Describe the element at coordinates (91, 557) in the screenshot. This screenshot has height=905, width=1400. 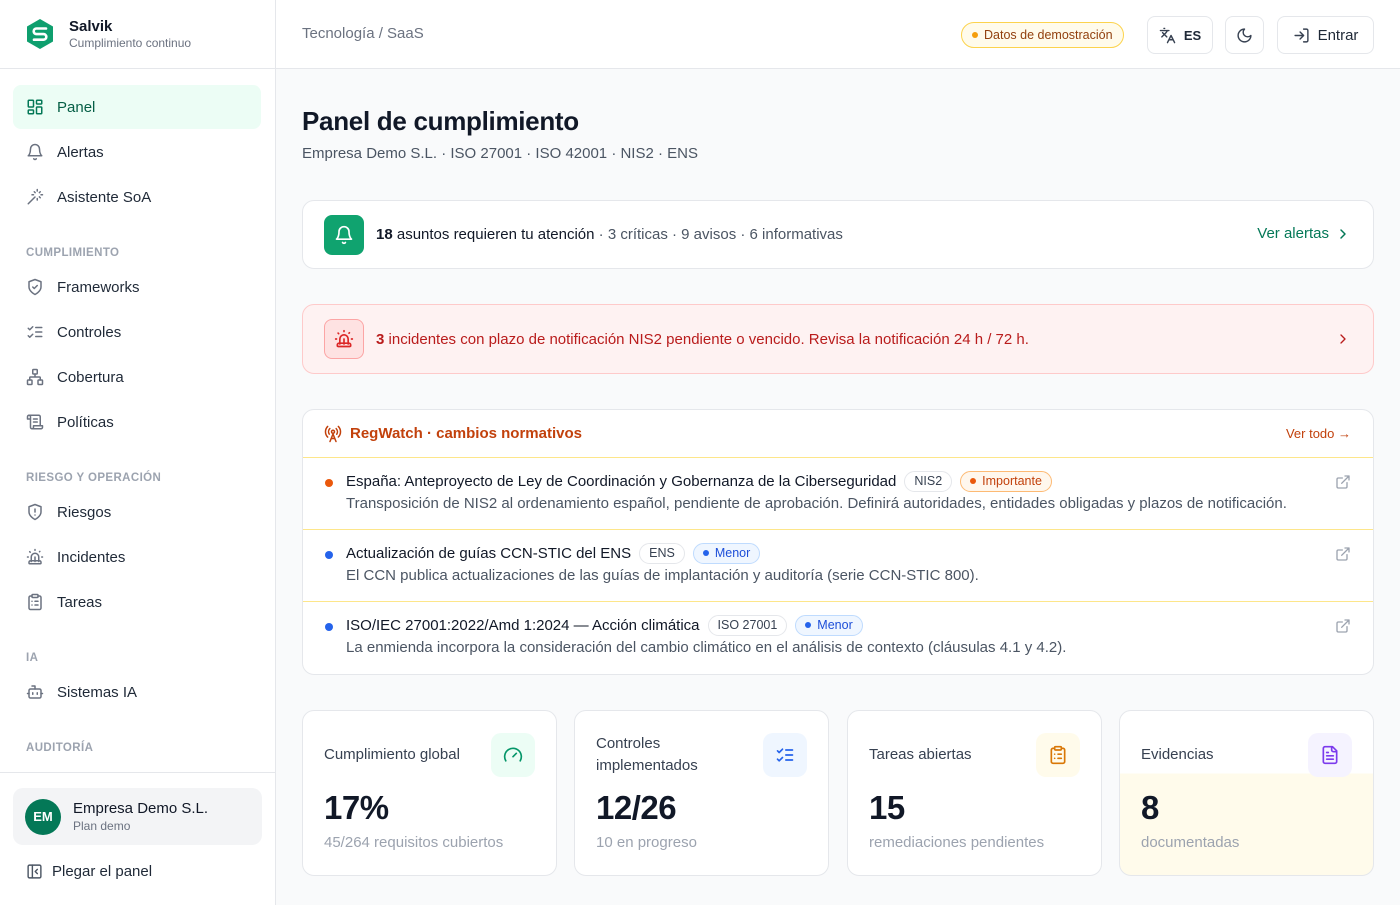
I see `sidebar-item-label: Incidentes` at that location.